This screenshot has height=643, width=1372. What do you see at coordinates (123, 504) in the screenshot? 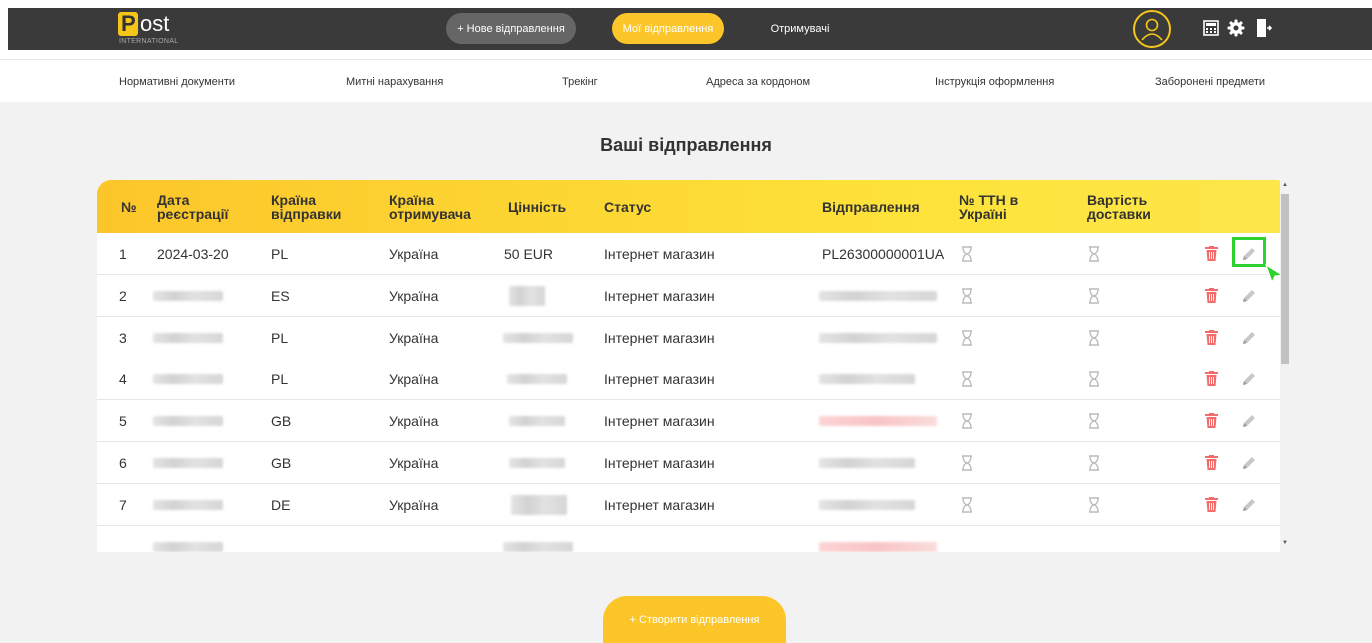
I see `cell-row-number: 7` at bounding box center [123, 504].